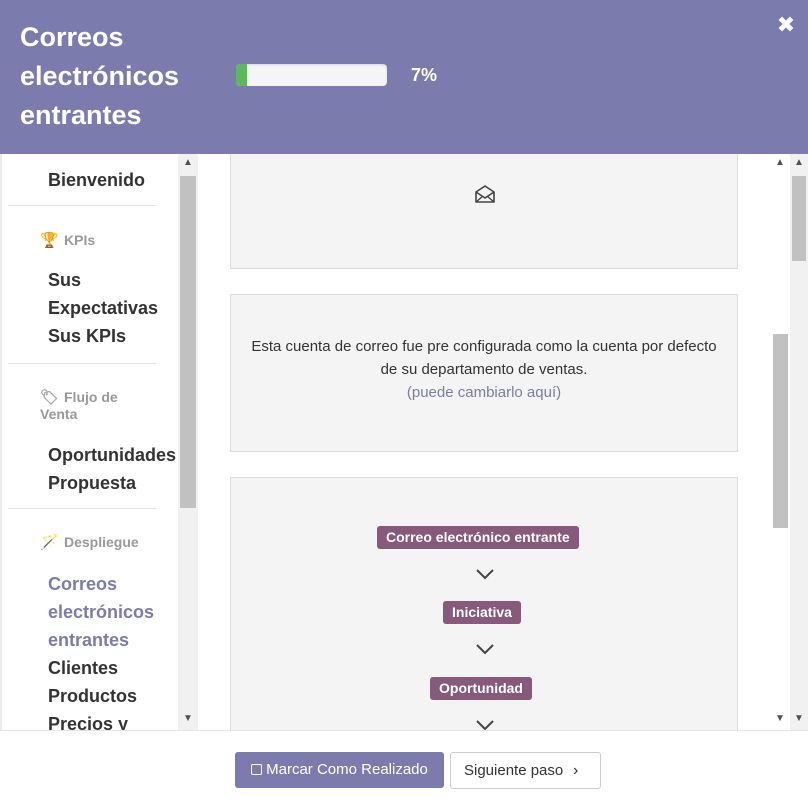 This screenshot has height=804, width=808. I want to click on flow-step-lead: Iniciativa, so click(482, 612).